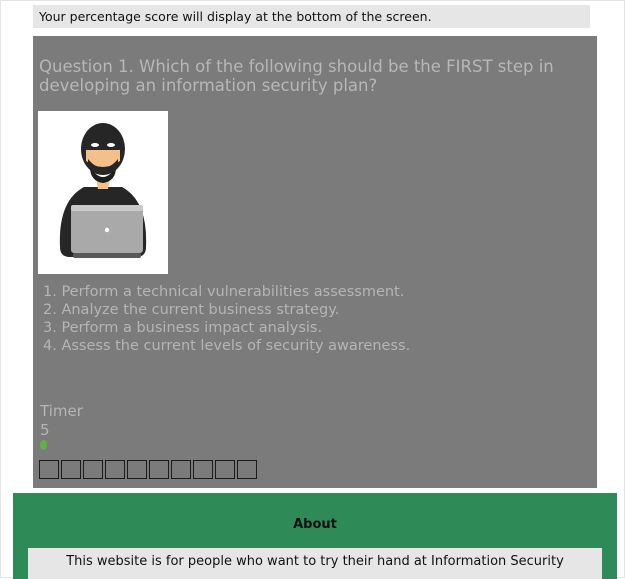  What do you see at coordinates (224, 328) in the screenshot?
I see `answer-option-3: 3. Perform a business impact analysis.` at bounding box center [224, 328].